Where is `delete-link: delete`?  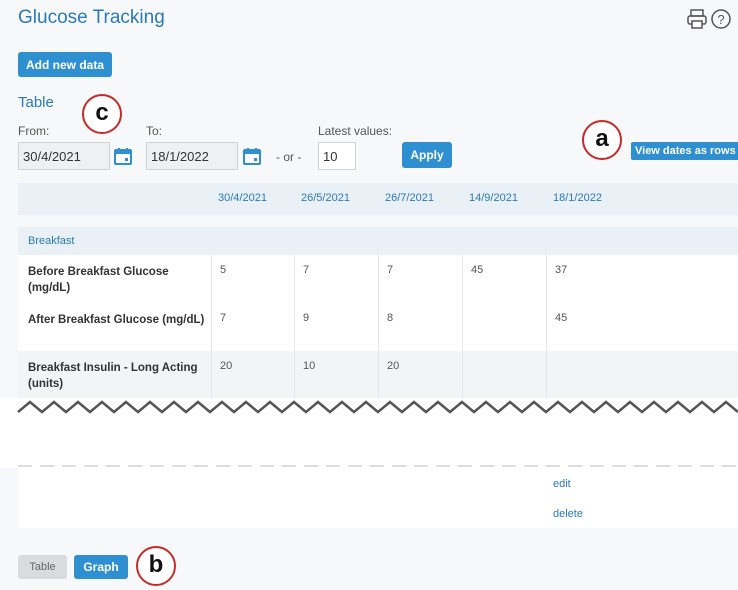
delete-link: delete is located at coordinates (568, 514).